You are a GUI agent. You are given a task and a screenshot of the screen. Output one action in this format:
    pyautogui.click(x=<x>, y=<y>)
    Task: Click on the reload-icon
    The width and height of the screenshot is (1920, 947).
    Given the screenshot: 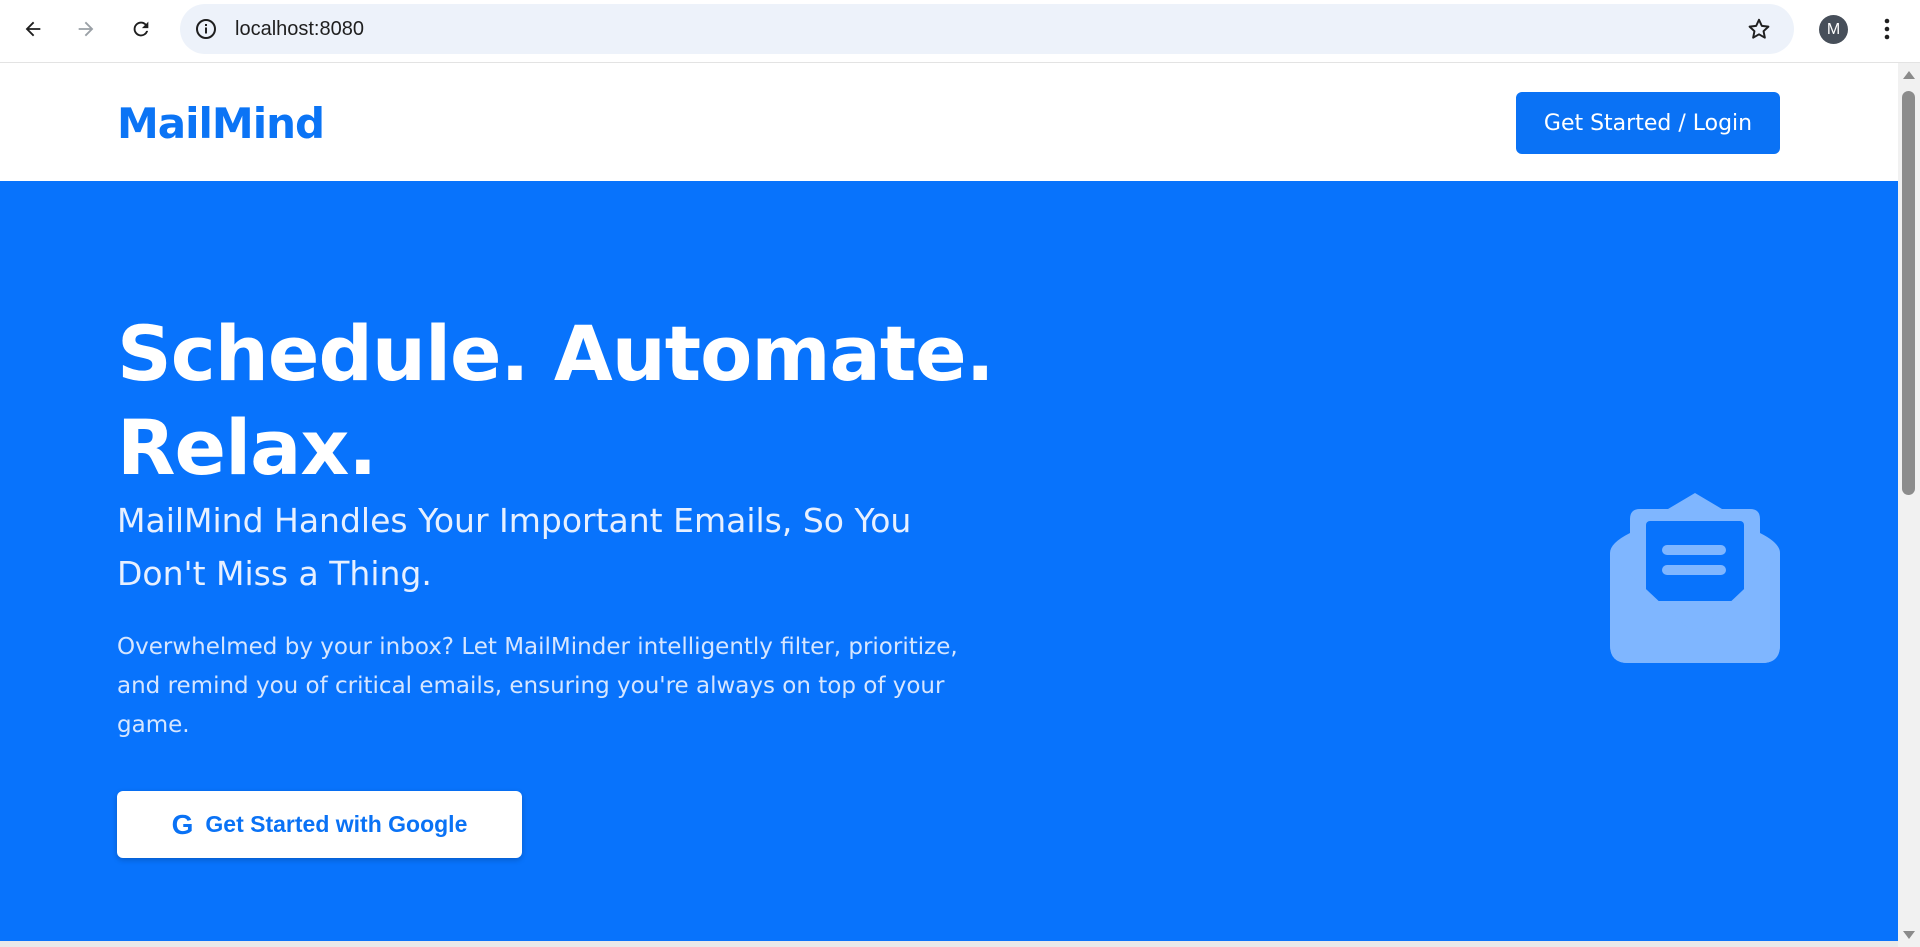 What is the action you would take?
    pyautogui.click(x=141, y=29)
    